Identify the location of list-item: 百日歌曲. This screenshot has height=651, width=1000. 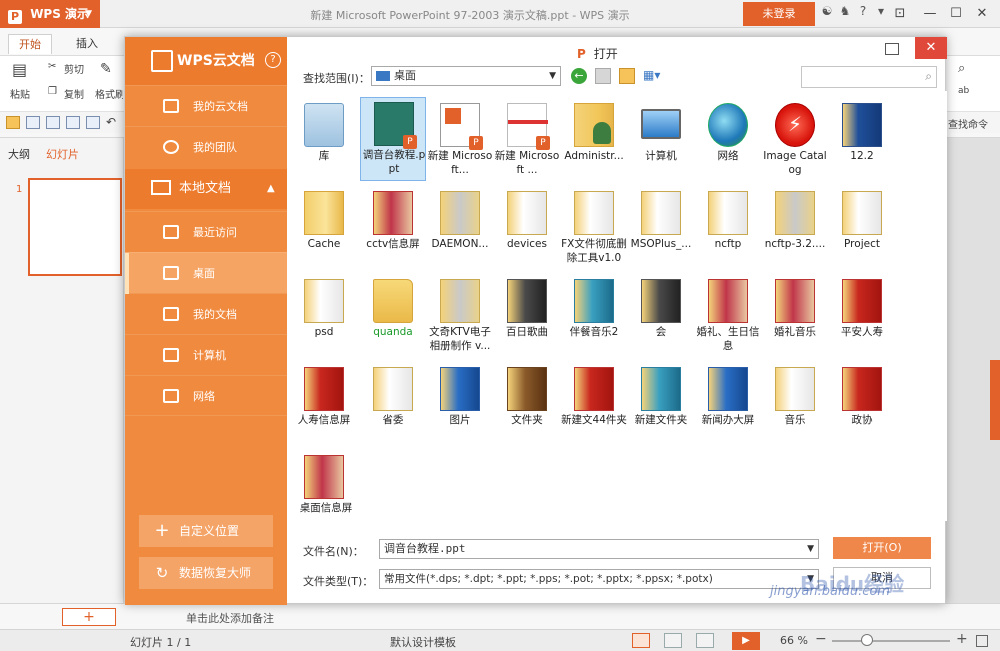
(527, 317).